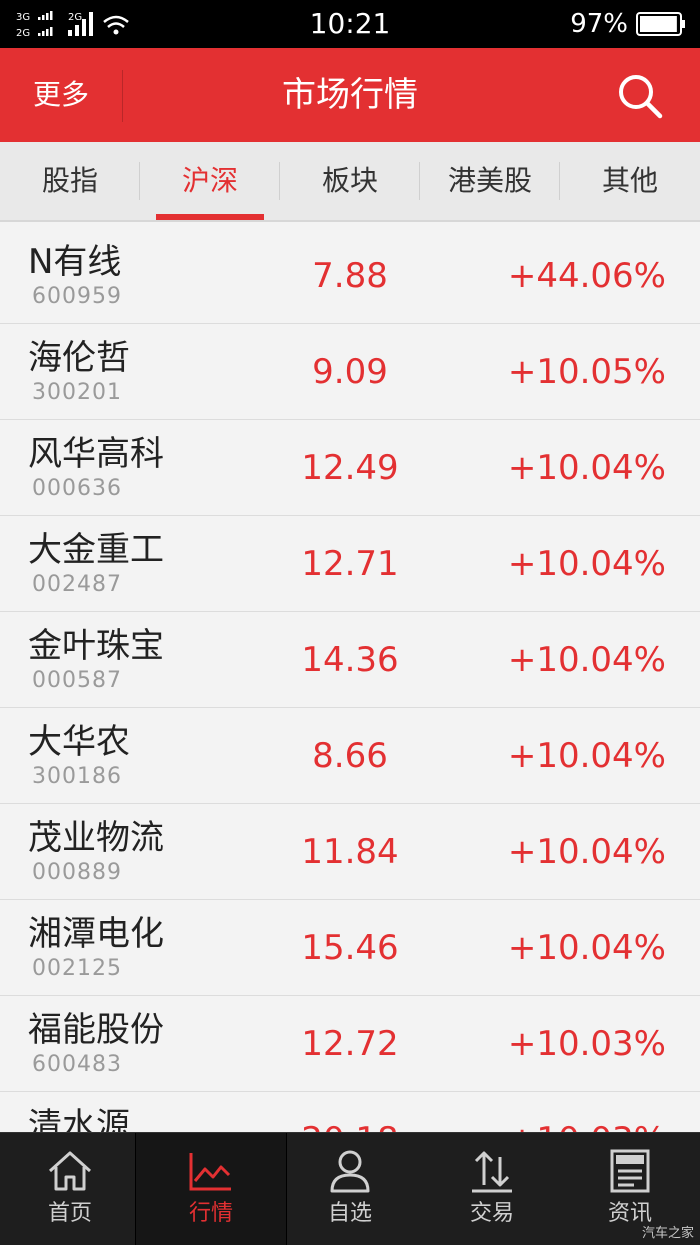  I want to click on nav-trade: 交易, so click(492, 1189).